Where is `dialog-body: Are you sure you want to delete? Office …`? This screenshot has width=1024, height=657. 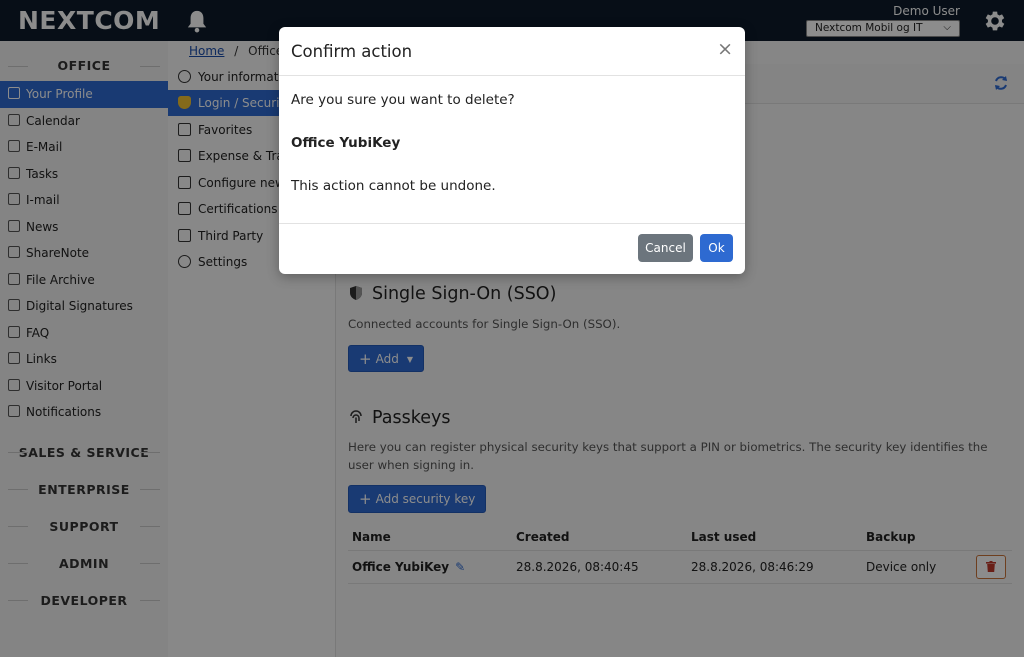
dialog-body: Are you sure you want to delete? Office … is located at coordinates (512, 150).